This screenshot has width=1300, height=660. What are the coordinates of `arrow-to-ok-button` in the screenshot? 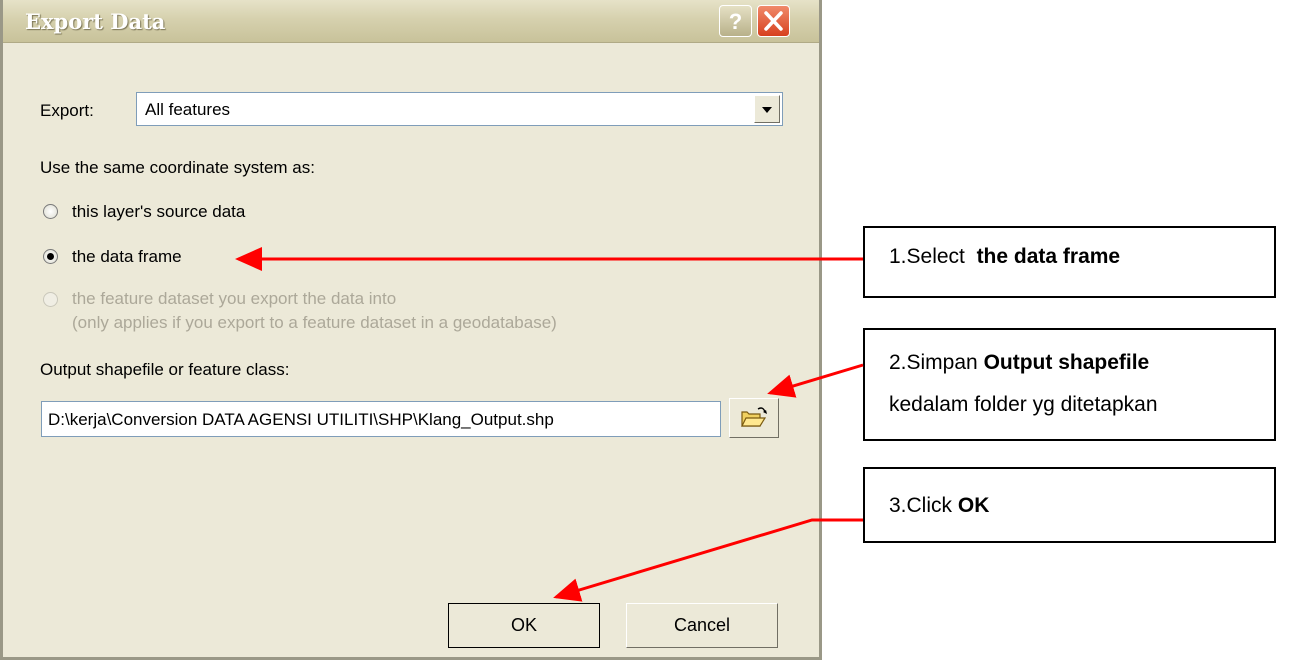 It's located at (708, 560).